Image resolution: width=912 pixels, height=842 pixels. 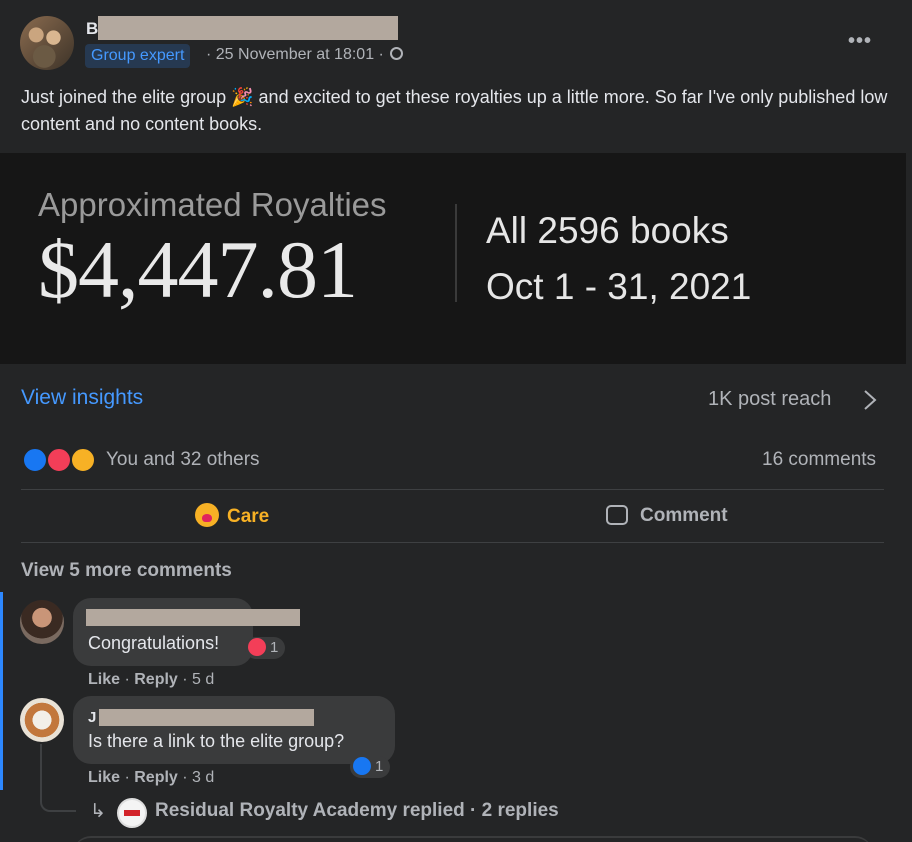 I want to click on comment-button: Comment, so click(x=667, y=516).